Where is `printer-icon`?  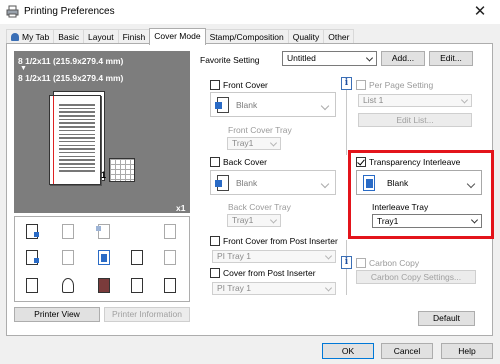
printer-icon is located at coordinates (12, 11).